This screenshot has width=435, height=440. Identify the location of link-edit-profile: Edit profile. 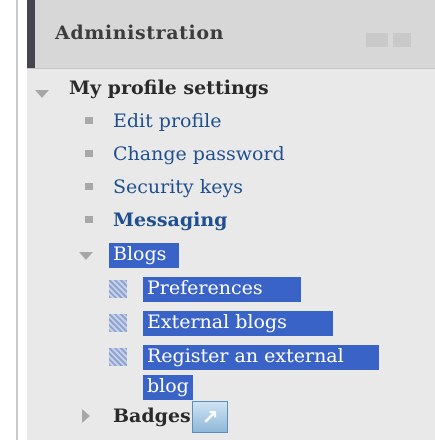
(167, 121).